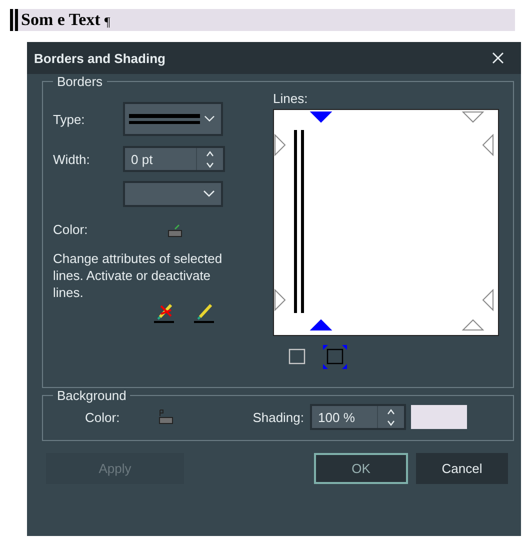 The width and height of the screenshot is (528, 544). Describe the element at coordinates (164, 119) in the screenshot. I see `double-line-icon` at that location.